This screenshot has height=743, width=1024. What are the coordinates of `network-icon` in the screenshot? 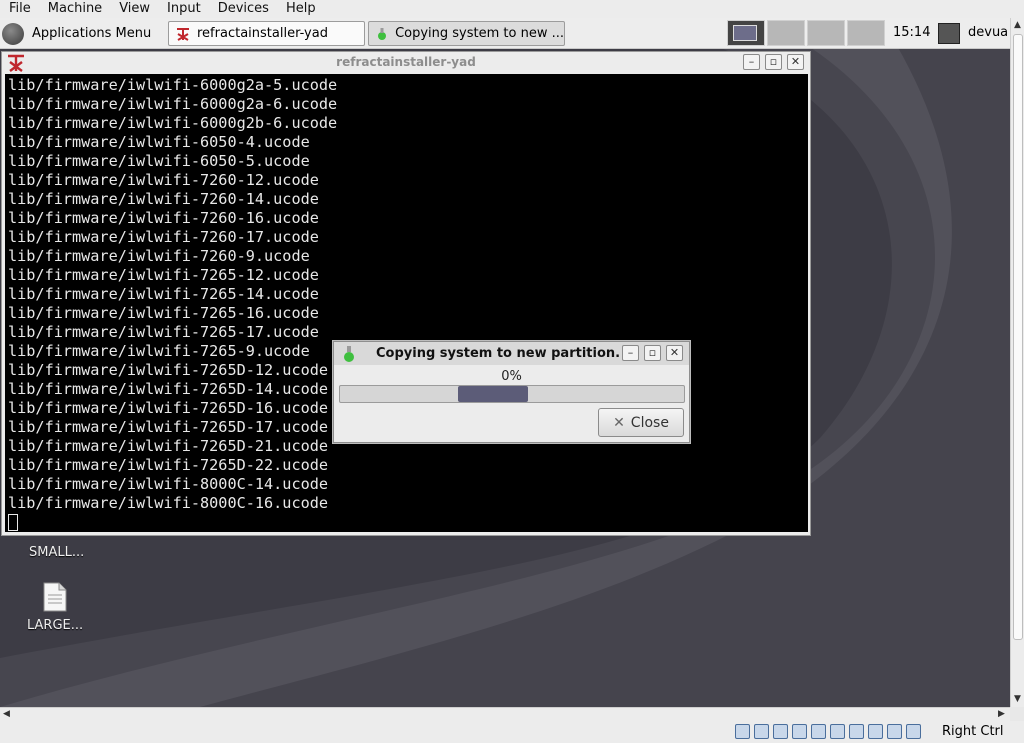 It's located at (799, 731).